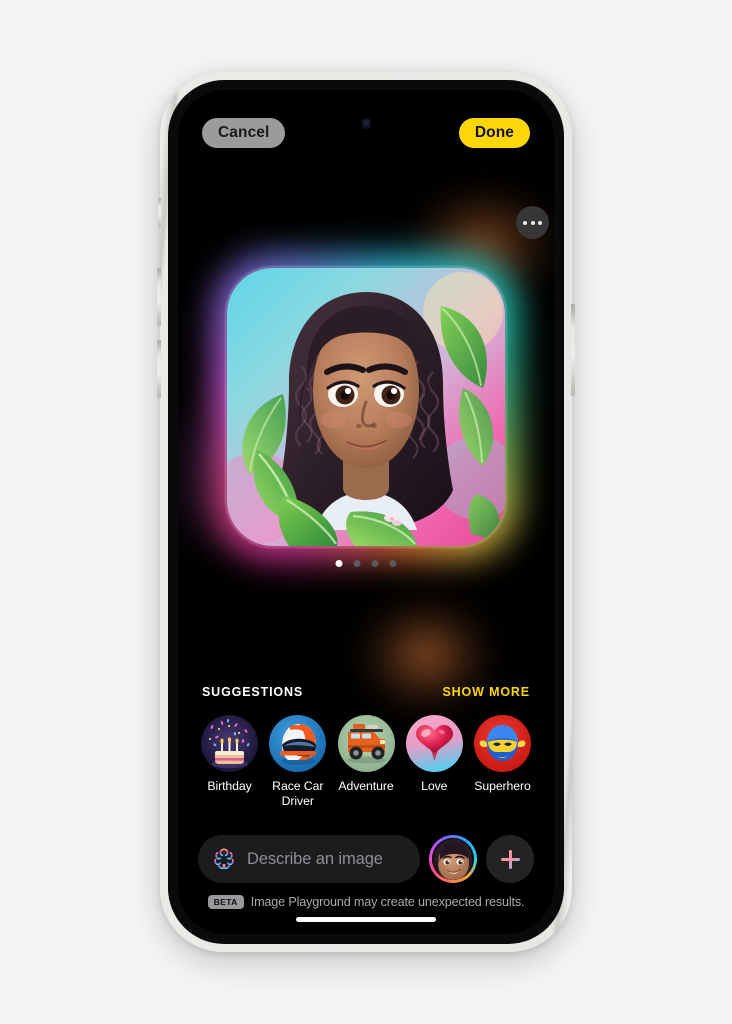 This screenshot has height=1024, width=732. Describe the element at coordinates (502, 743) in the screenshot. I see `superhero-mask-icon` at that location.